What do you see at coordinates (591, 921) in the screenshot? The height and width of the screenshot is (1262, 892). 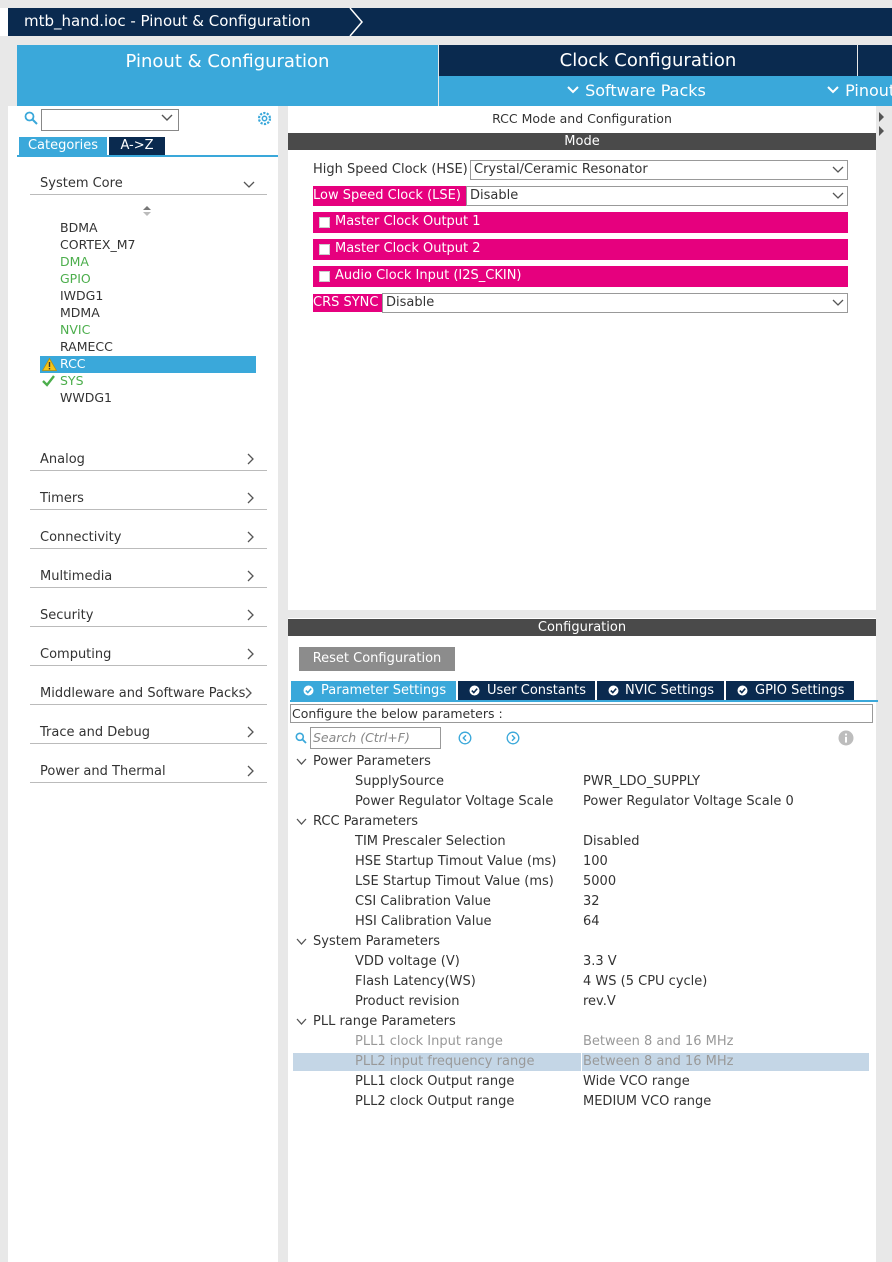 I see `param-value: 64` at bounding box center [591, 921].